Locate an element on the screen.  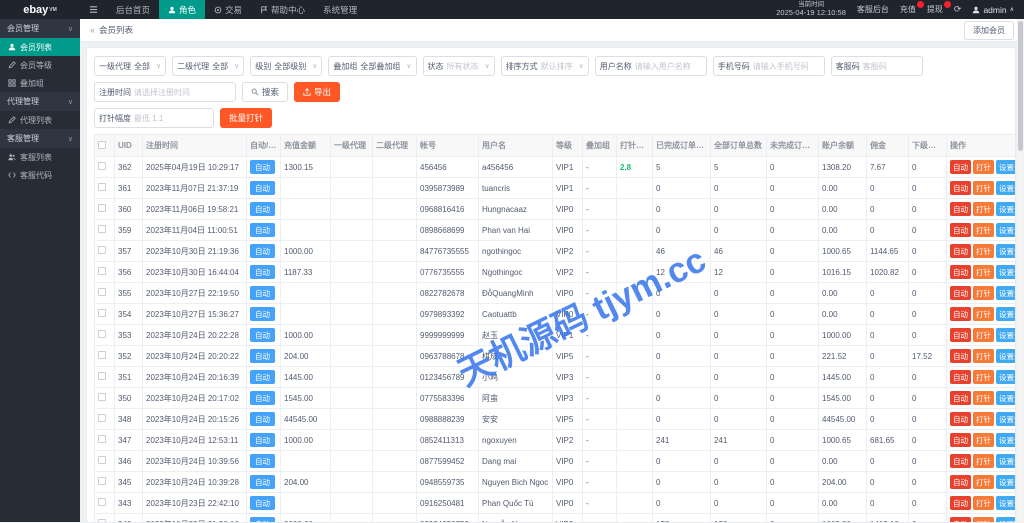
nav-item-system: 系统管理 is located at coordinates (340, 9).